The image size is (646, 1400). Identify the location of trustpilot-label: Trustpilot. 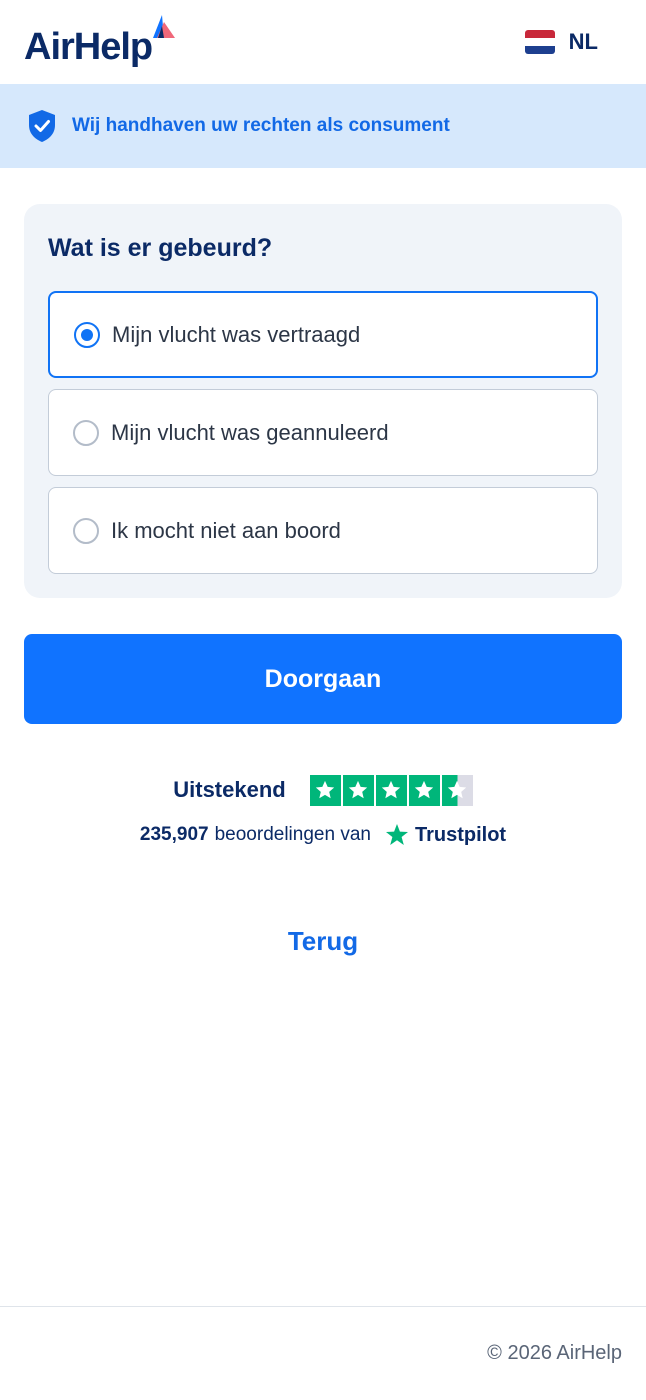
(460, 834).